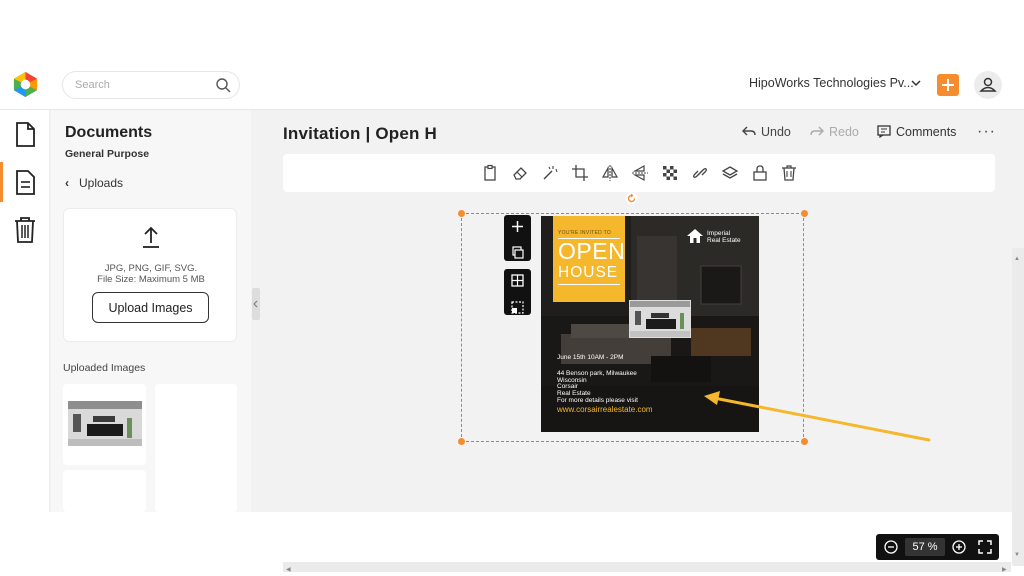 This screenshot has width=1024, height=576. What do you see at coordinates (1017, 259) in the screenshot?
I see `scroll-up-icon: ▲` at bounding box center [1017, 259].